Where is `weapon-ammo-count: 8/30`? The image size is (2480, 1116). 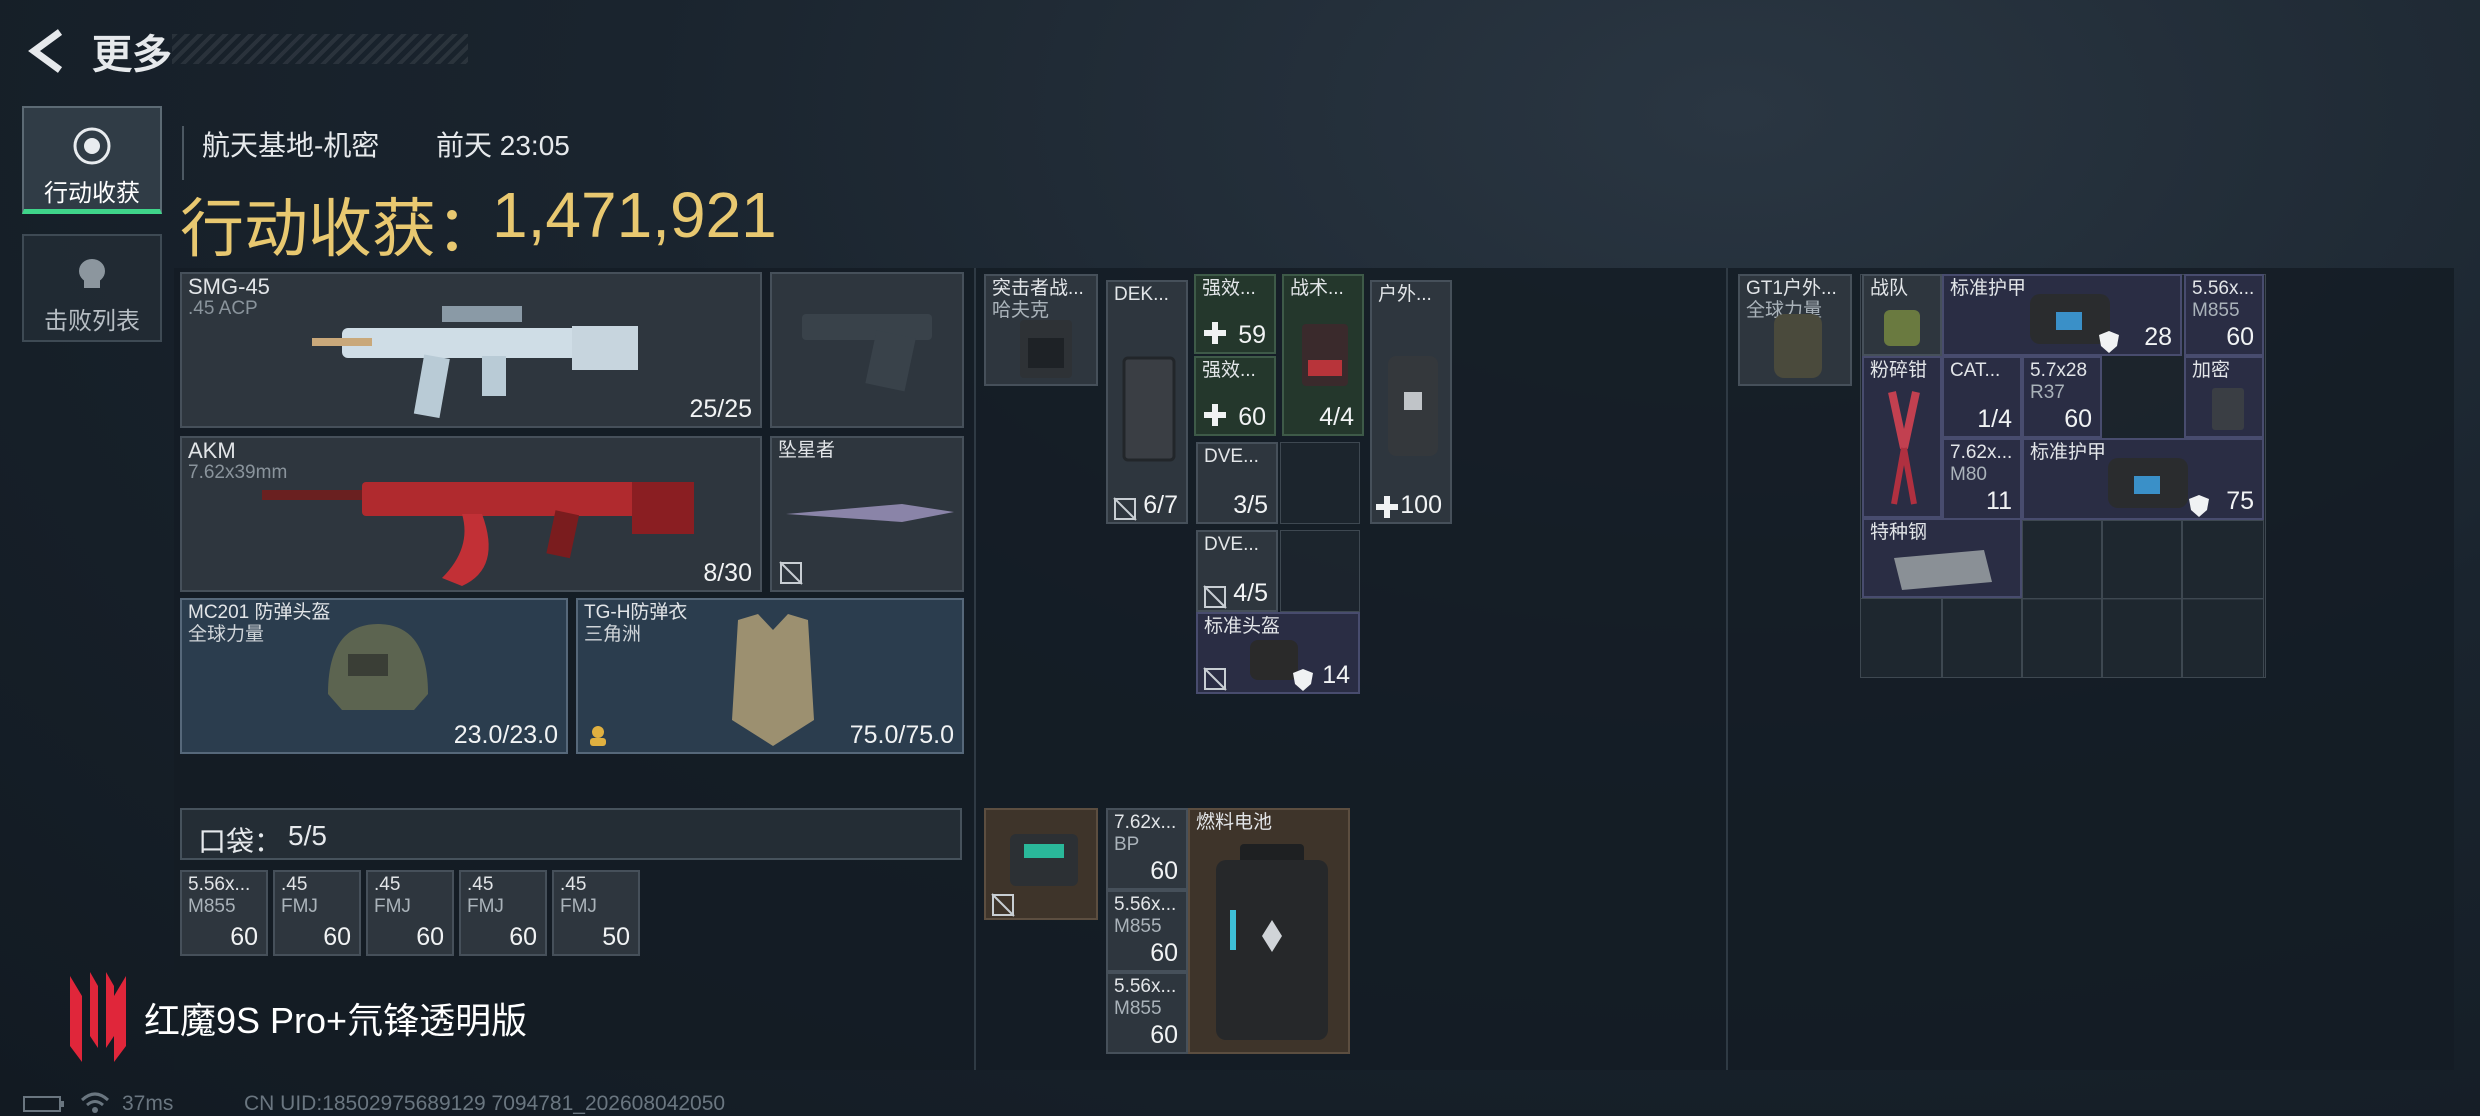 weapon-ammo-count: 8/30 is located at coordinates (727, 573).